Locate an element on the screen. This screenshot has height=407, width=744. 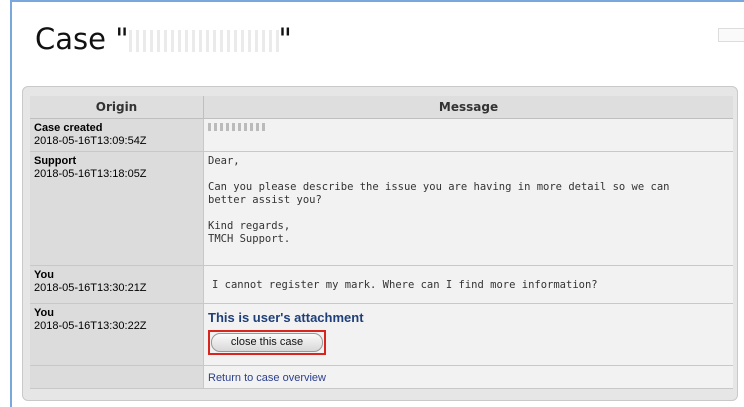
origin-name: Case created is located at coordinates (68, 128).